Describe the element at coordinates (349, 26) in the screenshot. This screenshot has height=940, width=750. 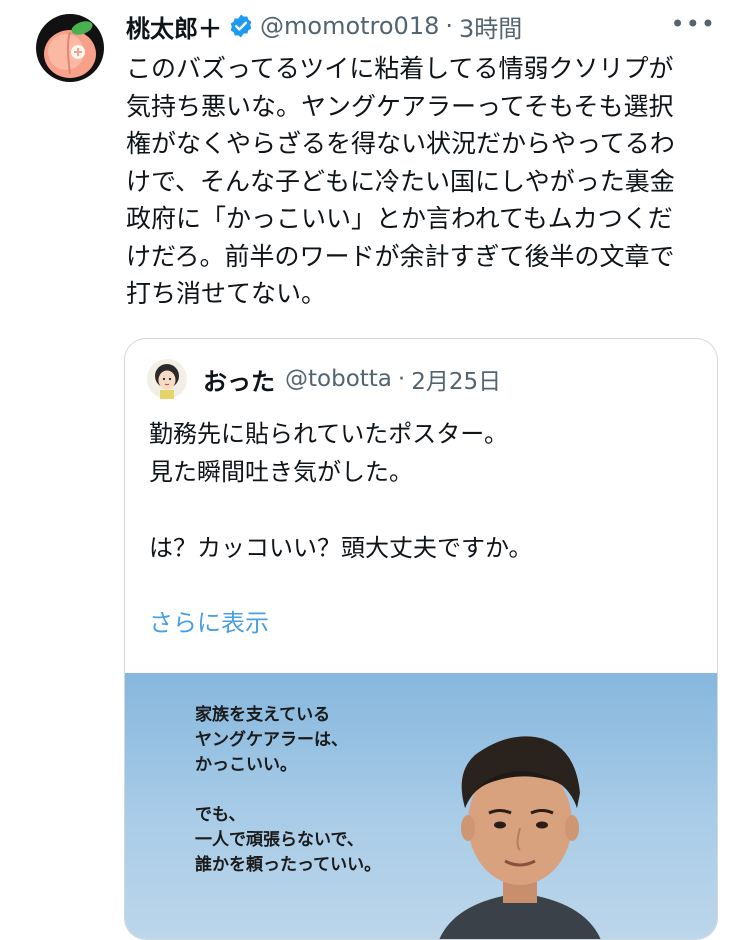
I see `author-handle: @momotro018` at that location.